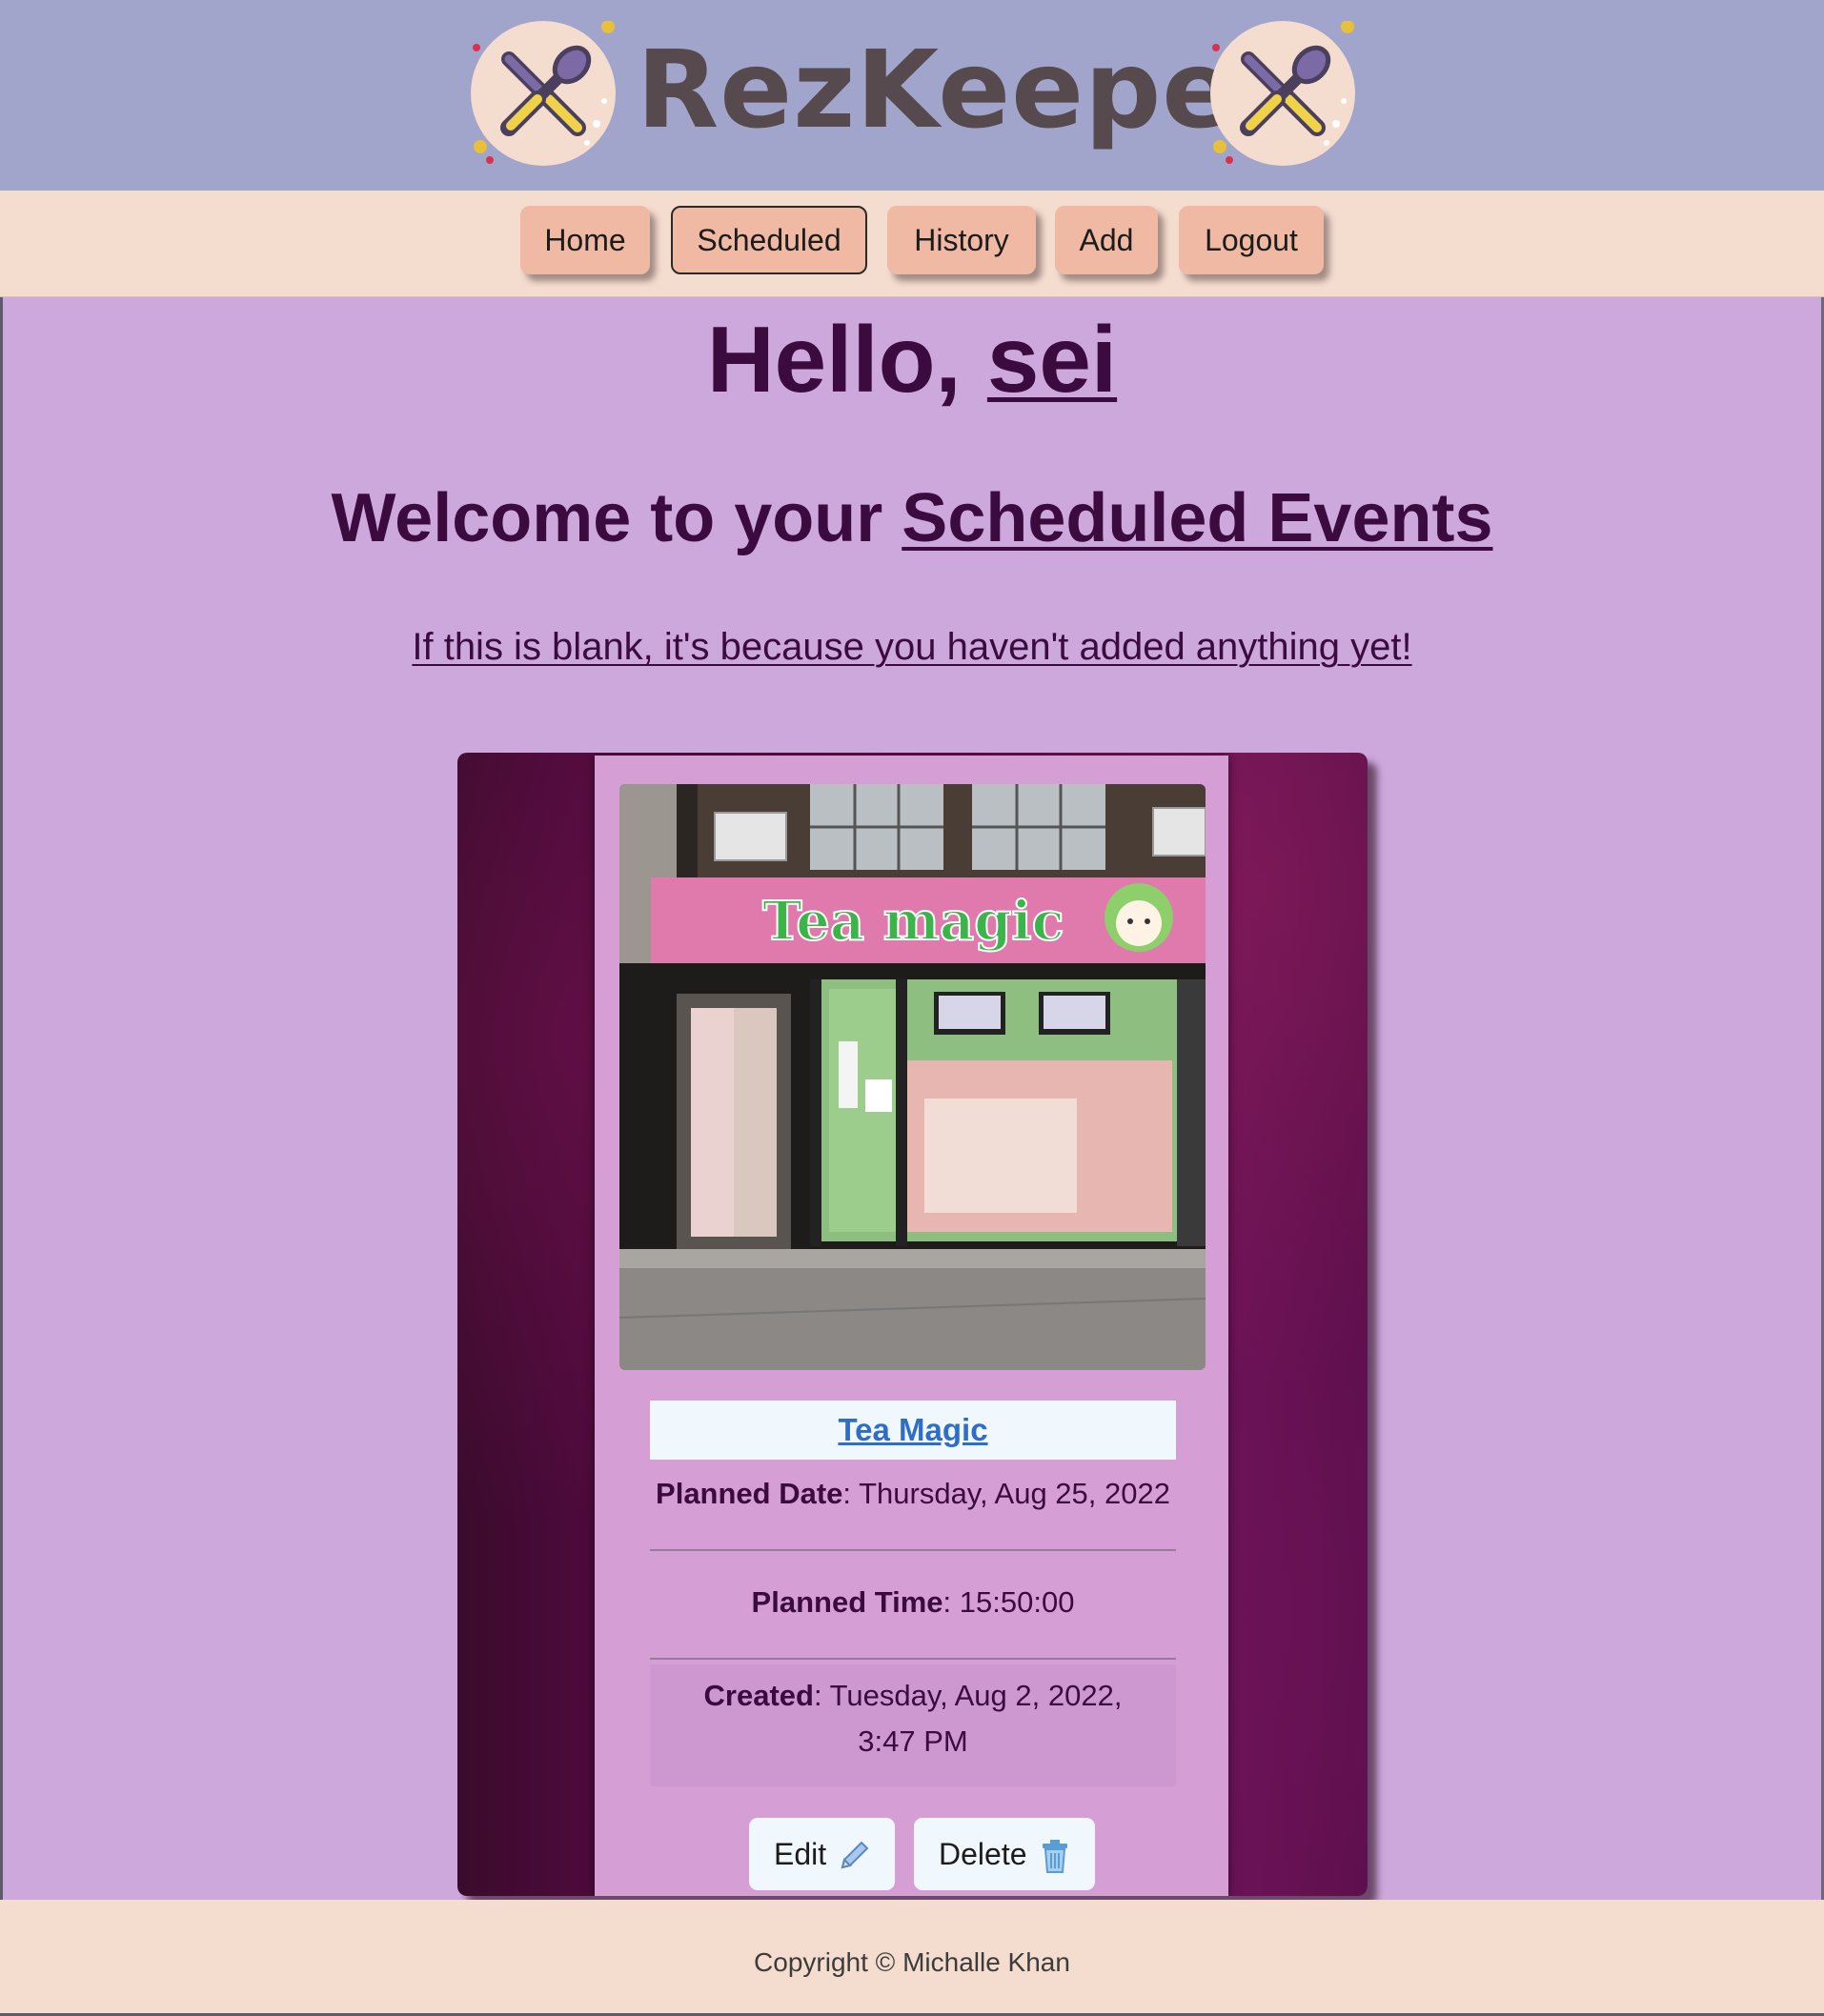  What do you see at coordinates (800, 1854) in the screenshot?
I see `edit-label: Edit` at bounding box center [800, 1854].